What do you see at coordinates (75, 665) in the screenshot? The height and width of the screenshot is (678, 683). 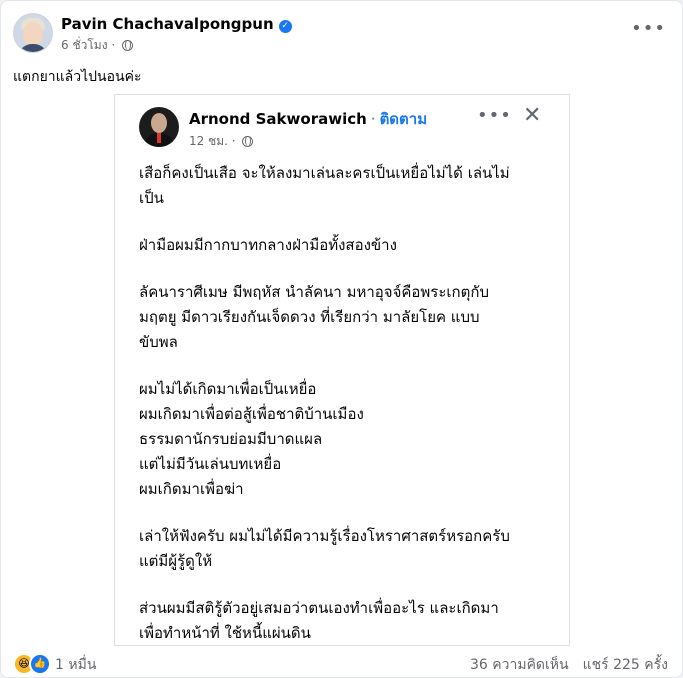 I see `reaction-count: 1 หมื่น` at bounding box center [75, 665].